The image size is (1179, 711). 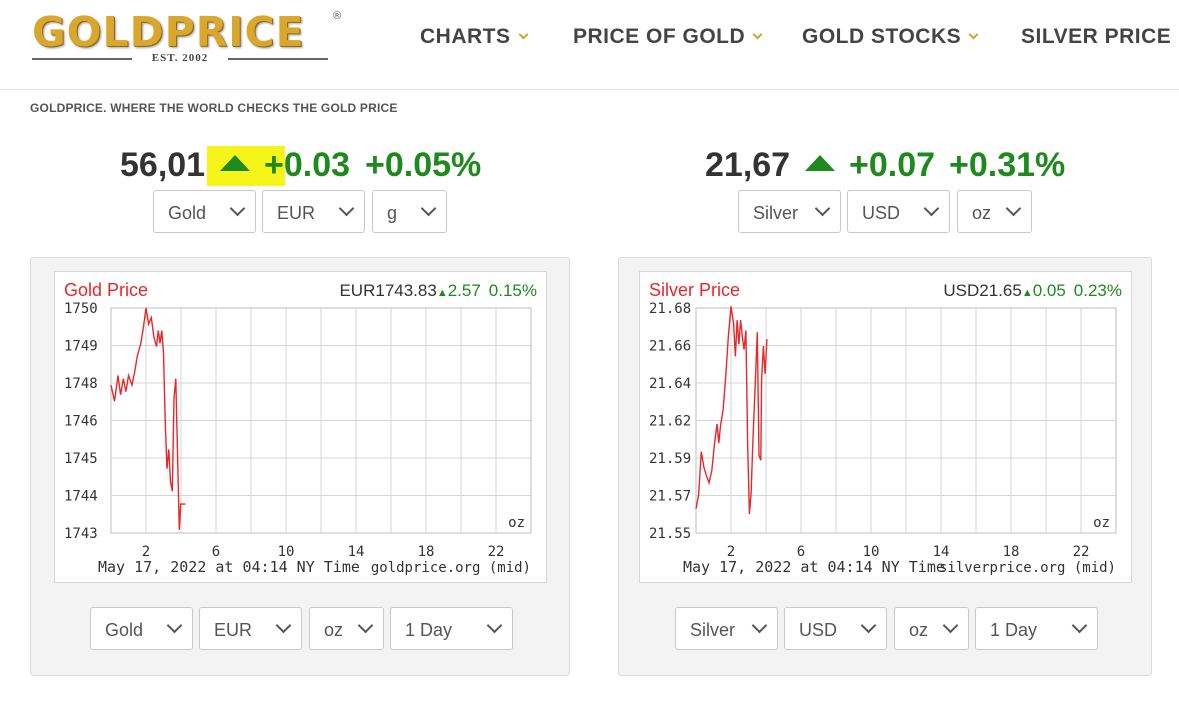 What do you see at coordinates (726, 628) in the screenshot?
I see `chart-metal-select: Silver` at bounding box center [726, 628].